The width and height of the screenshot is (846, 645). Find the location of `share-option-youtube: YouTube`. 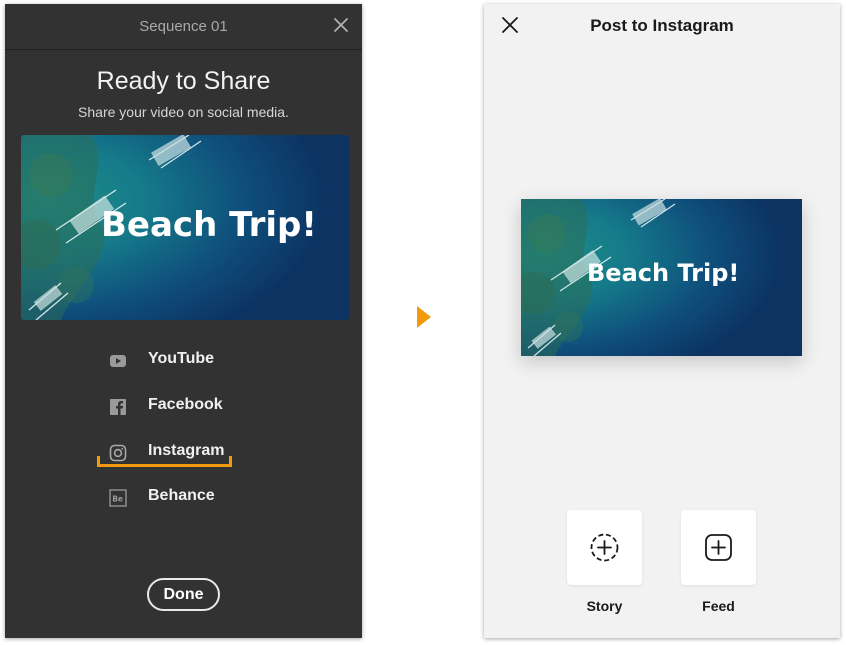

share-option-youtube: YouTube is located at coordinates (172, 360).